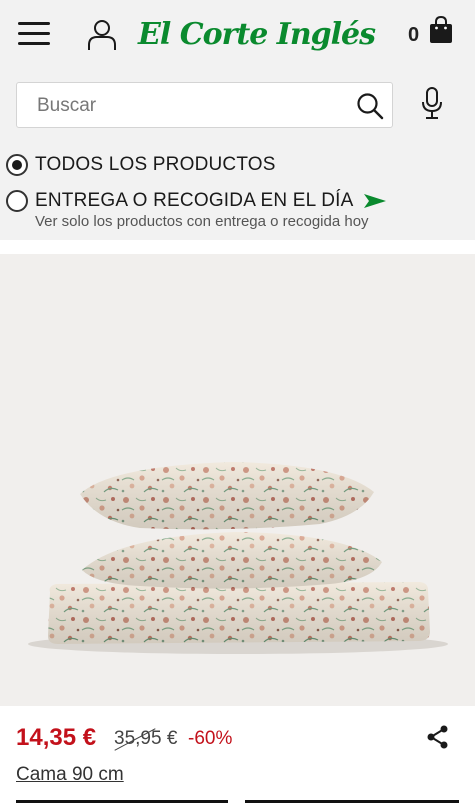  I want to click on product-info: 14,35 € 35,95 € -60% Cama 90 cm, so click(237, 754).